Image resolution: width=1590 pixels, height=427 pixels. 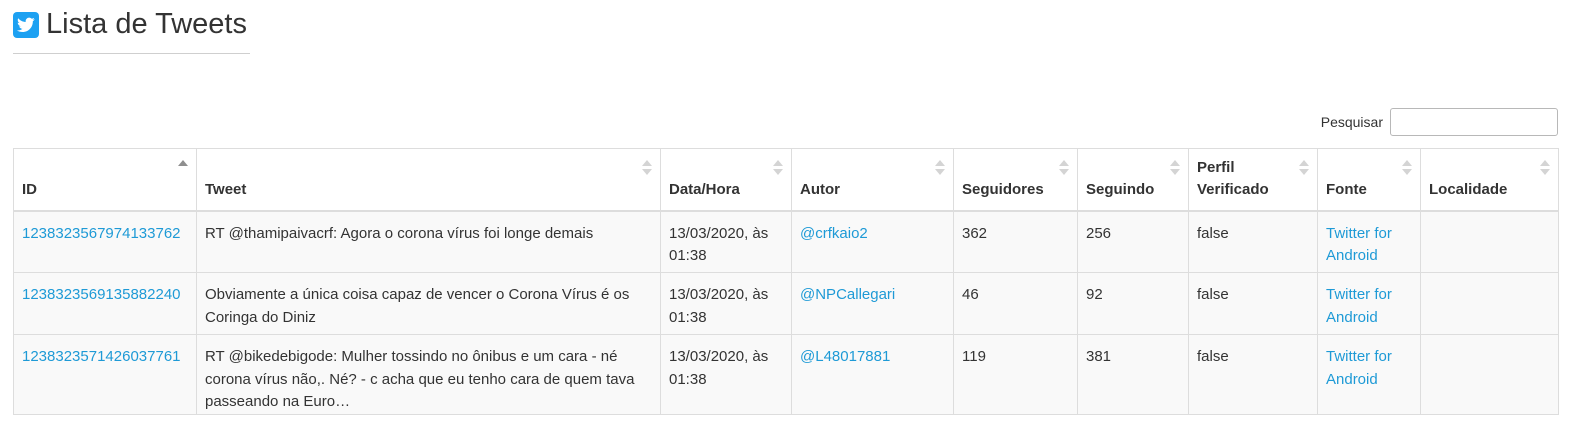 What do you see at coordinates (1233, 178) in the screenshot?
I see `column-header-label: Perfil Verificado` at bounding box center [1233, 178].